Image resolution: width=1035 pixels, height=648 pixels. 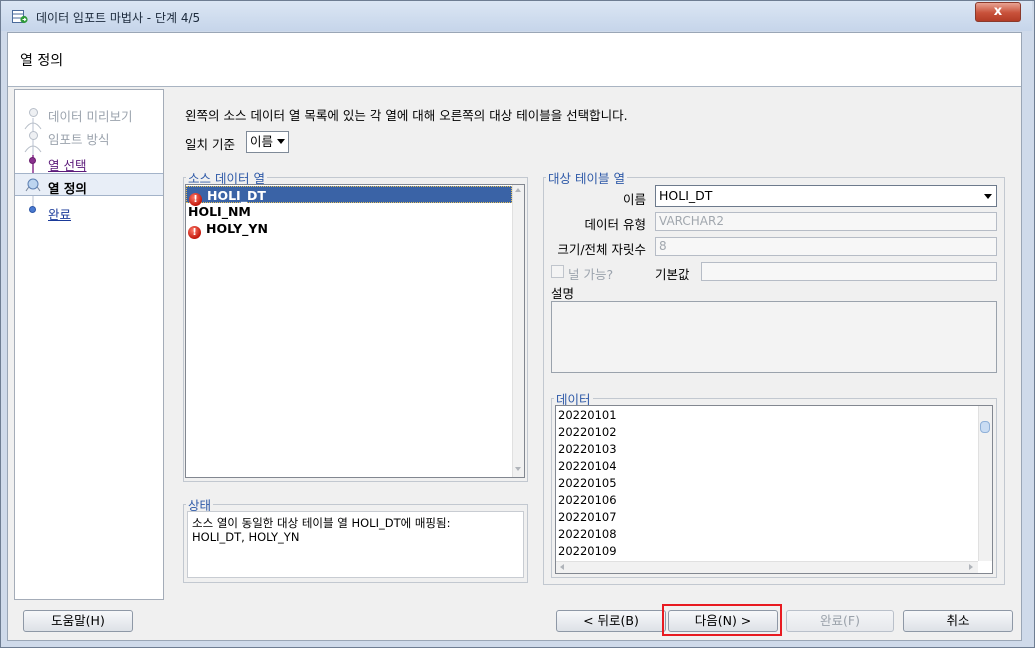 I want to click on description-field, so click(x=774, y=337).